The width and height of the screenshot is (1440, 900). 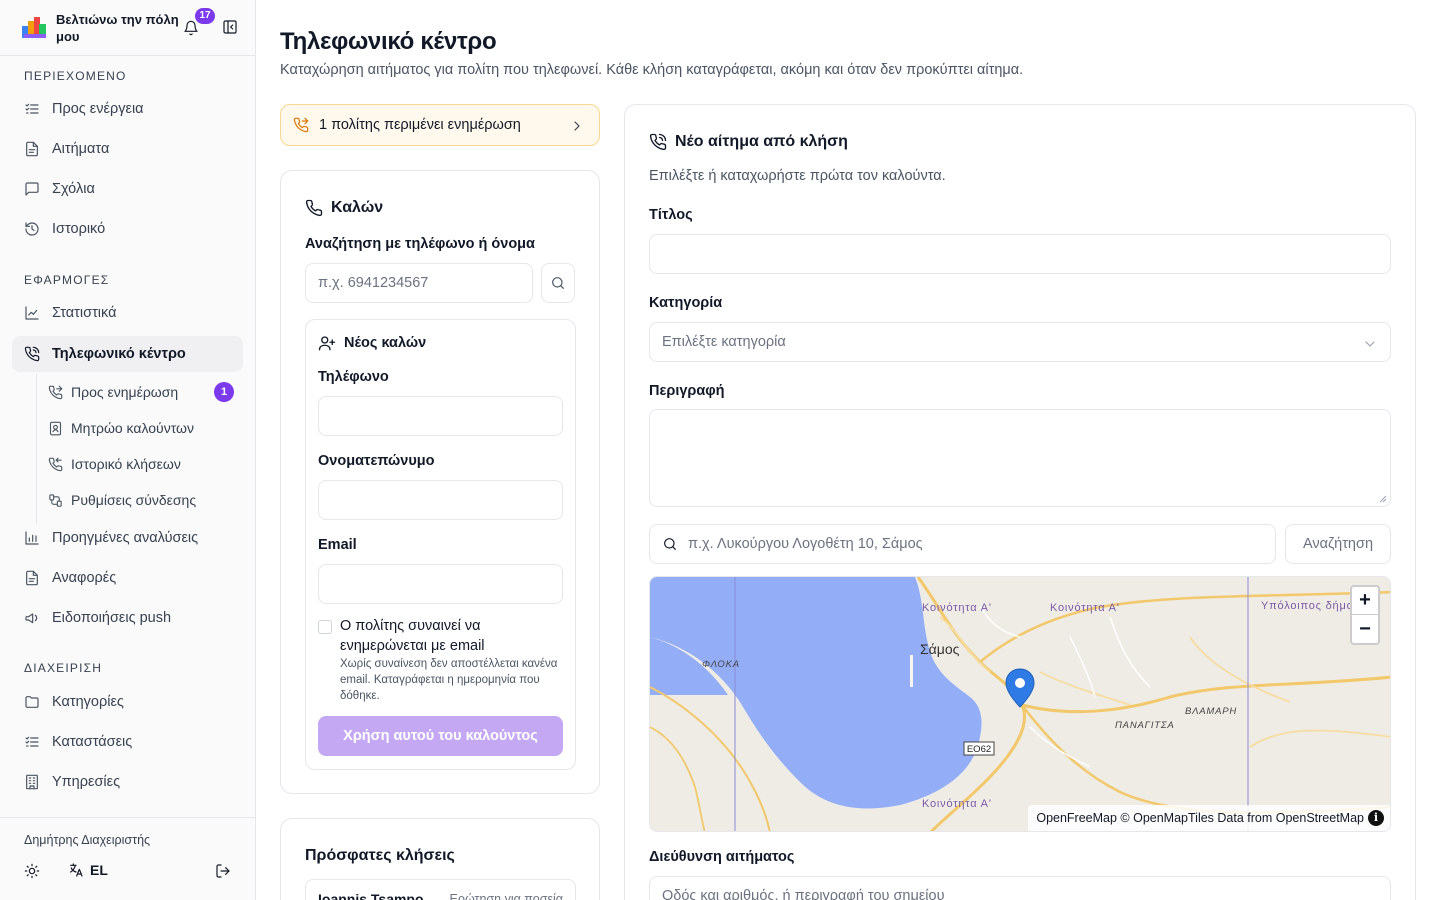 What do you see at coordinates (353, 377) in the screenshot?
I see `phone-label: Τηλέφωνο` at bounding box center [353, 377].